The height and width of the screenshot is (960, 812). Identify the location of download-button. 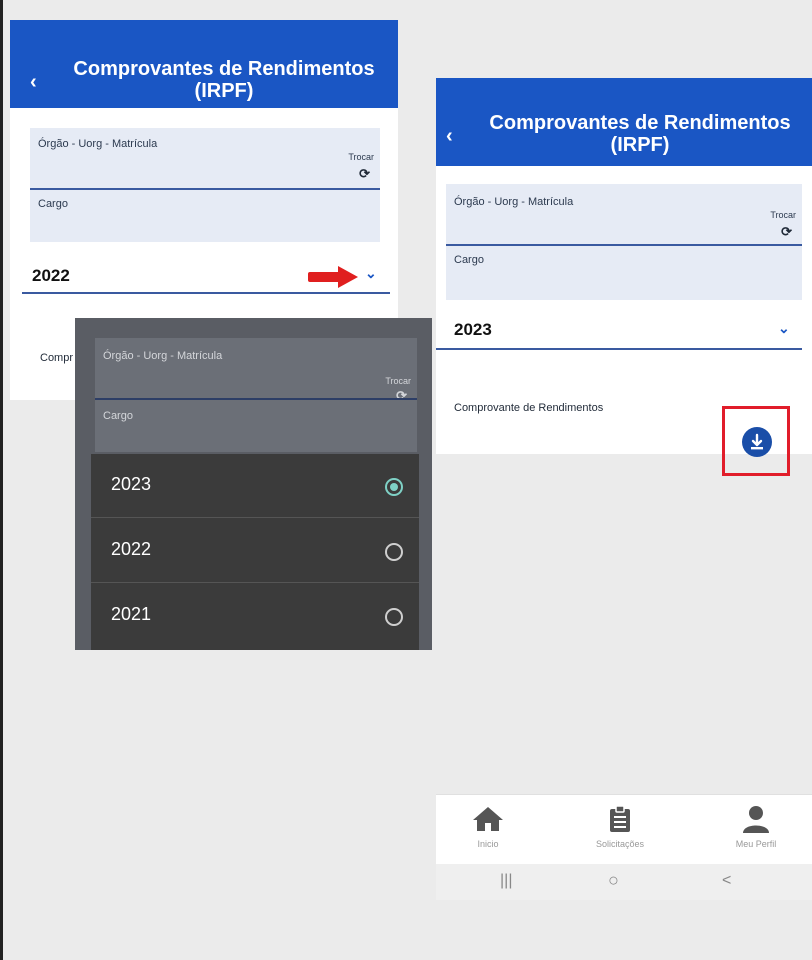
(757, 442).